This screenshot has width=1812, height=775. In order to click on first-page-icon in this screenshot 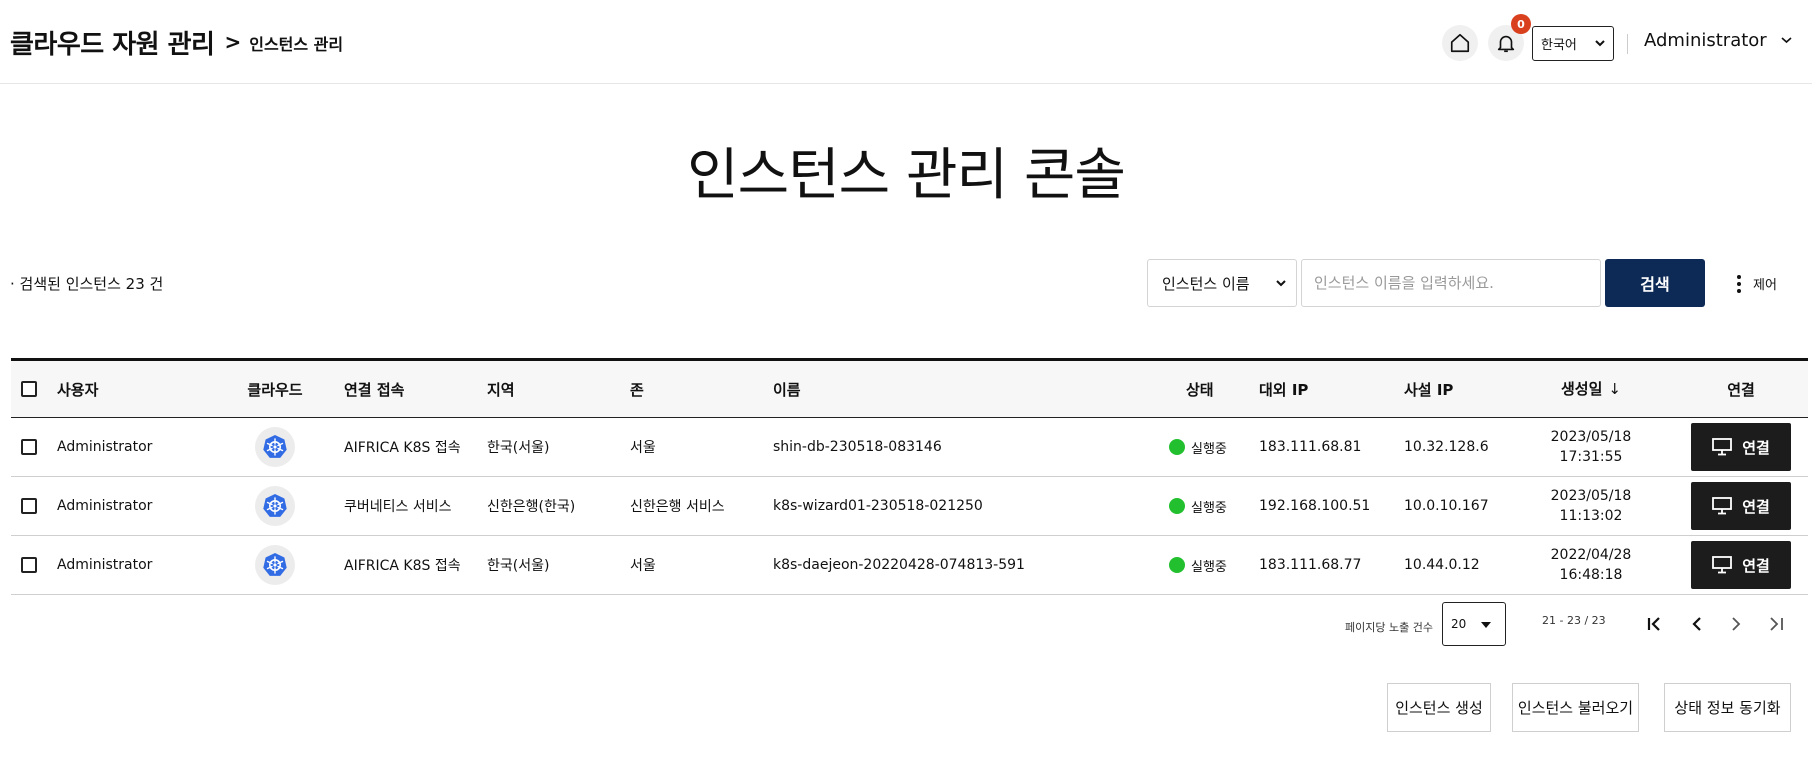, I will do `click(1653, 624)`.